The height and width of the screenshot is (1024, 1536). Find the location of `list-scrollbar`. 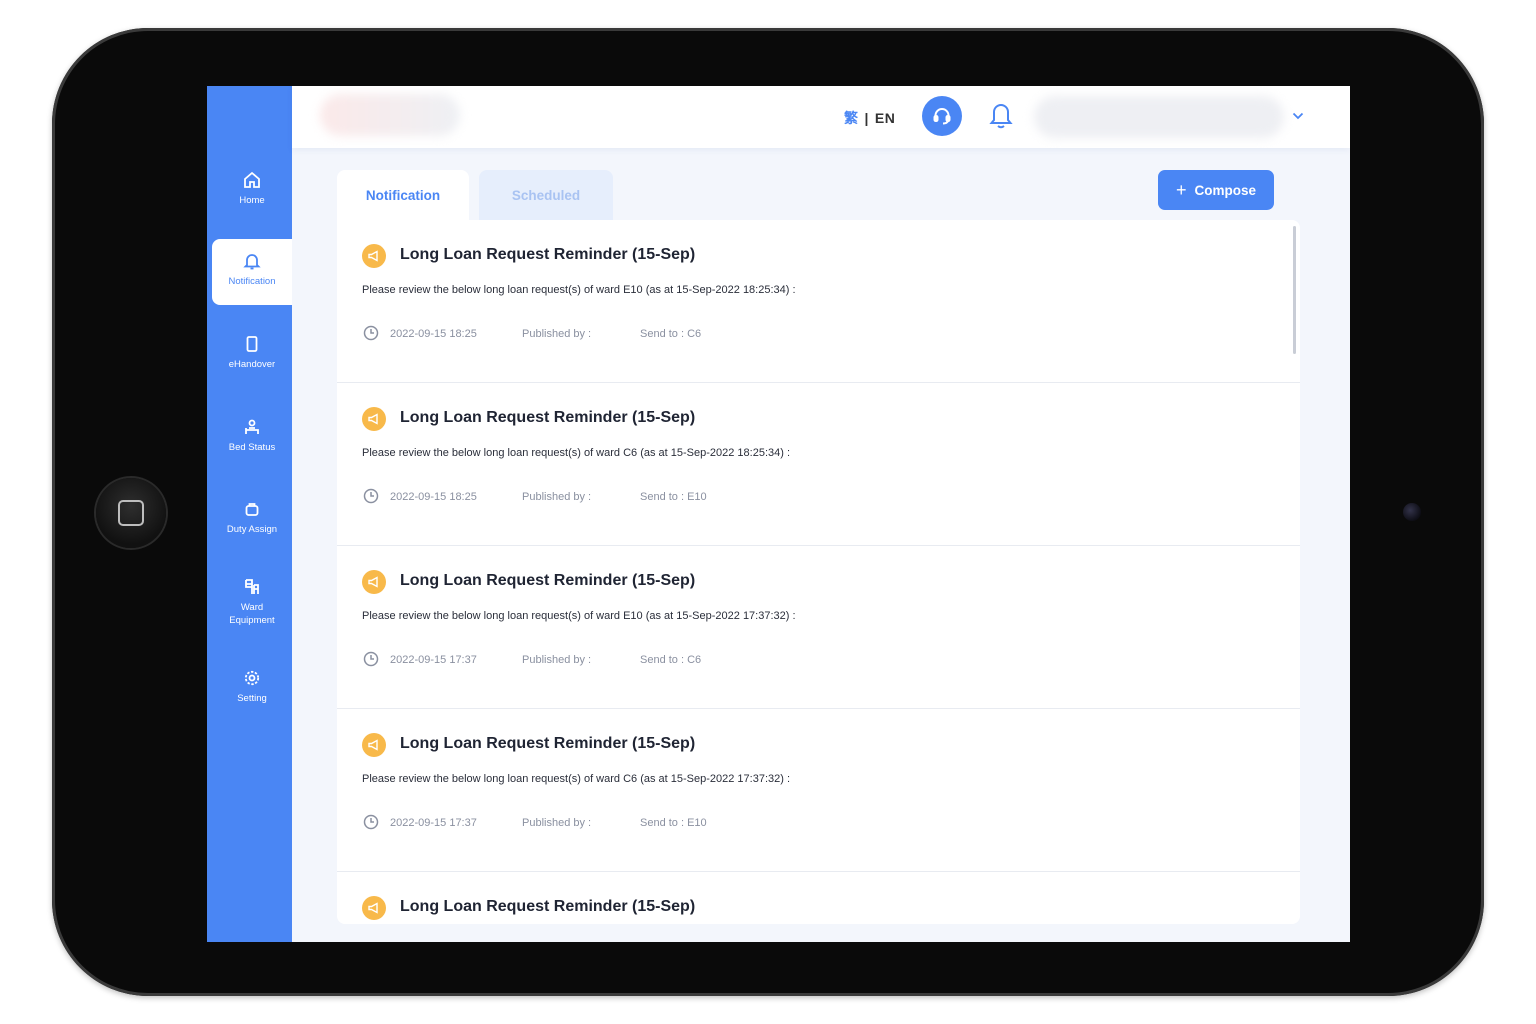

list-scrollbar is located at coordinates (1294, 290).